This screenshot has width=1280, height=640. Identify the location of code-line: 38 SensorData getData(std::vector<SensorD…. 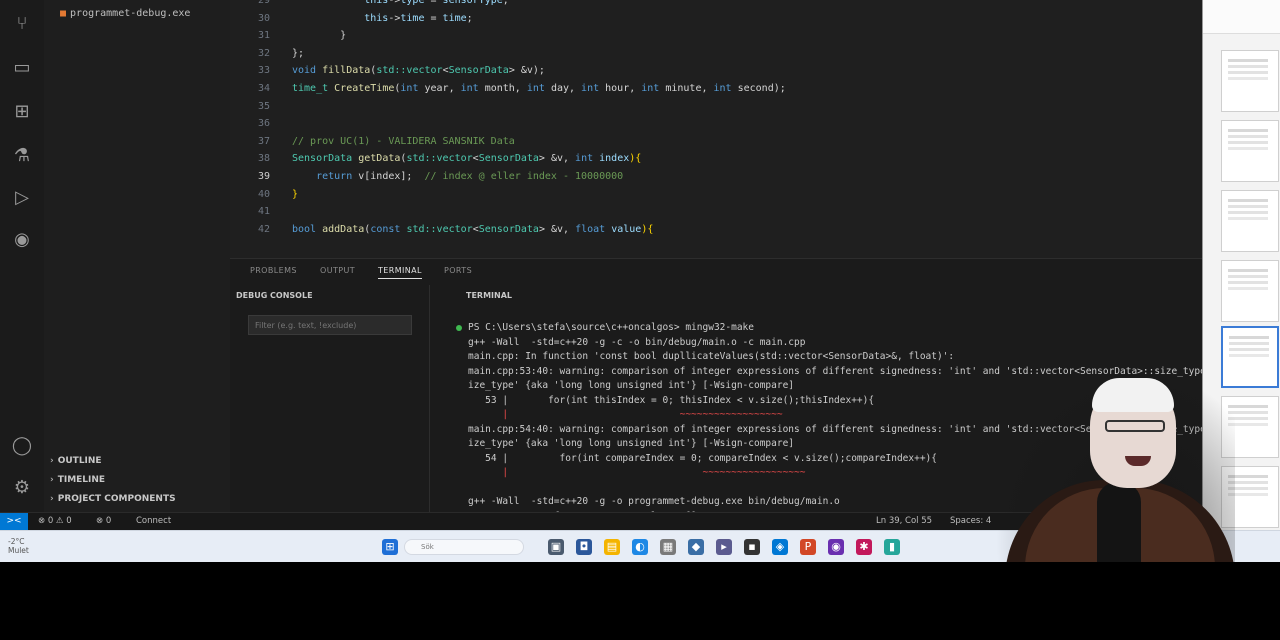
(716, 158).